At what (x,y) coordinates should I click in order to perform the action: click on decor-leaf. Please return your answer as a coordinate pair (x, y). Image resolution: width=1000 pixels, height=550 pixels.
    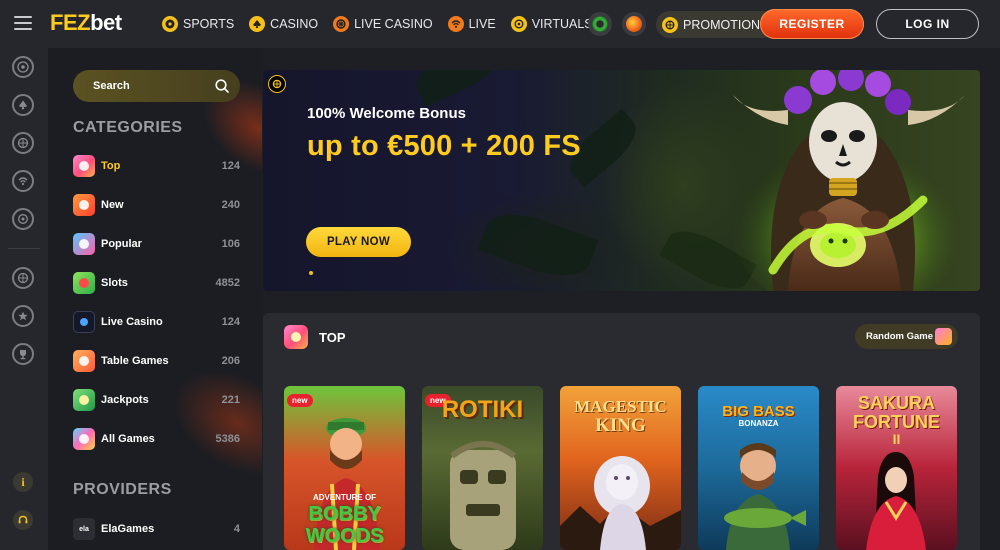
    Looking at the image, I should click on (458, 89).